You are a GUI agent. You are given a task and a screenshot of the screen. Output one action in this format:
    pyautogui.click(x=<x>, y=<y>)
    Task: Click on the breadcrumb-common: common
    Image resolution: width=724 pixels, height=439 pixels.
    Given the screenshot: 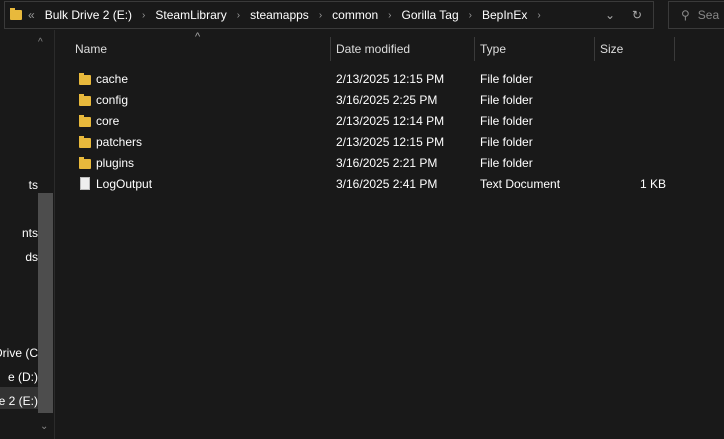 What is the action you would take?
    pyautogui.click(x=355, y=15)
    